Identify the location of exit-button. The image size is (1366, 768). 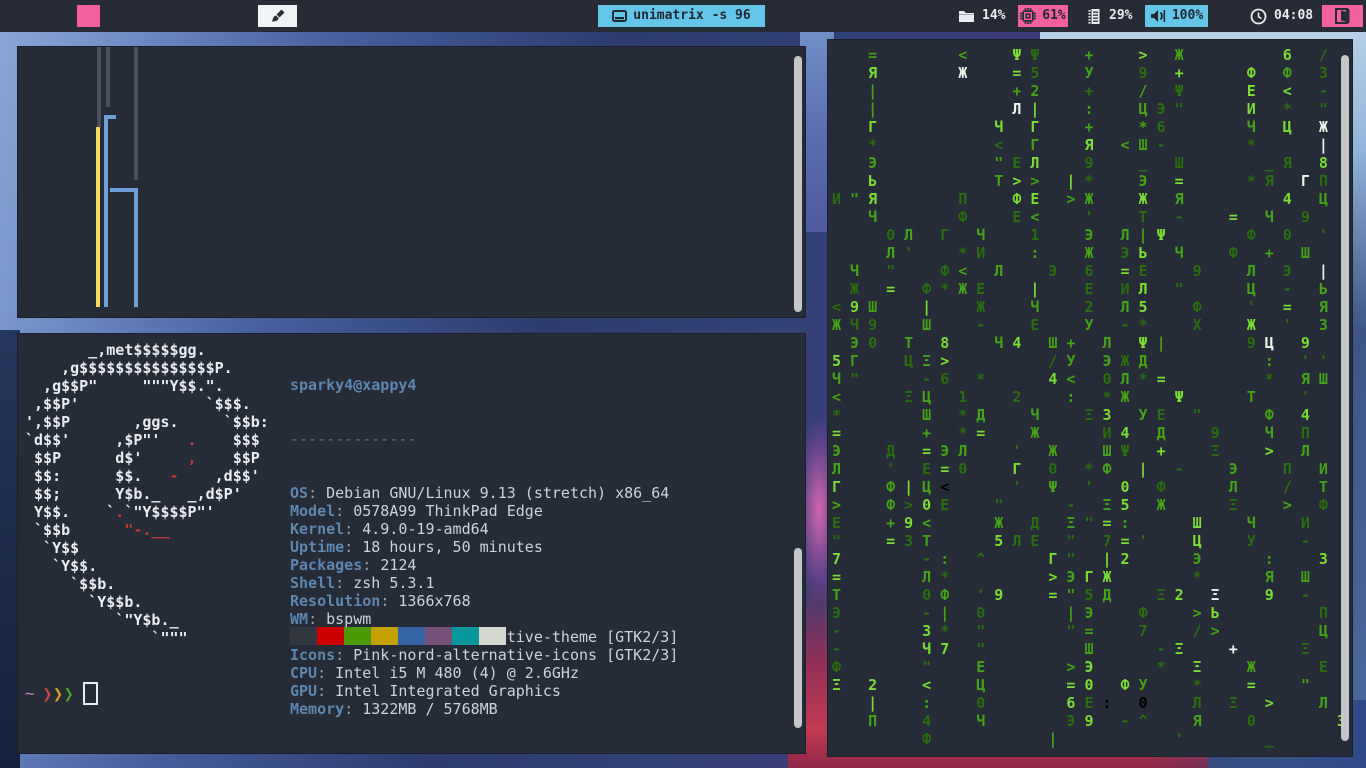
(1342, 16).